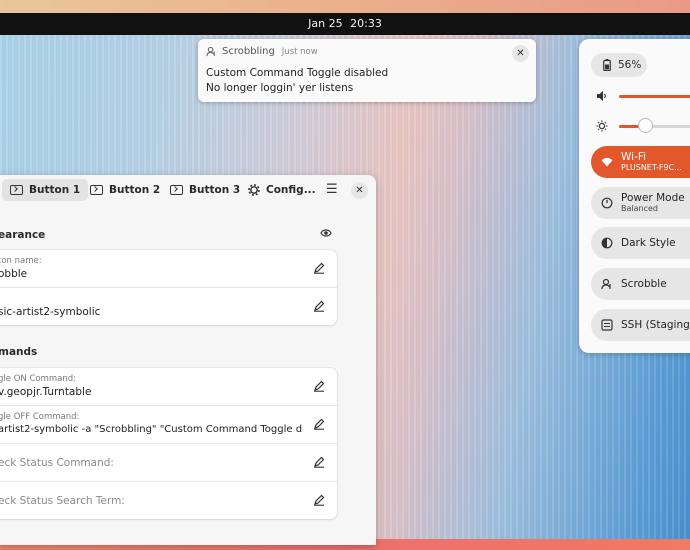 The image size is (690, 550). Describe the element at coordinates (57, 463) in the screenshot. I see `field-placeholder: eck Status Command:` at that location.